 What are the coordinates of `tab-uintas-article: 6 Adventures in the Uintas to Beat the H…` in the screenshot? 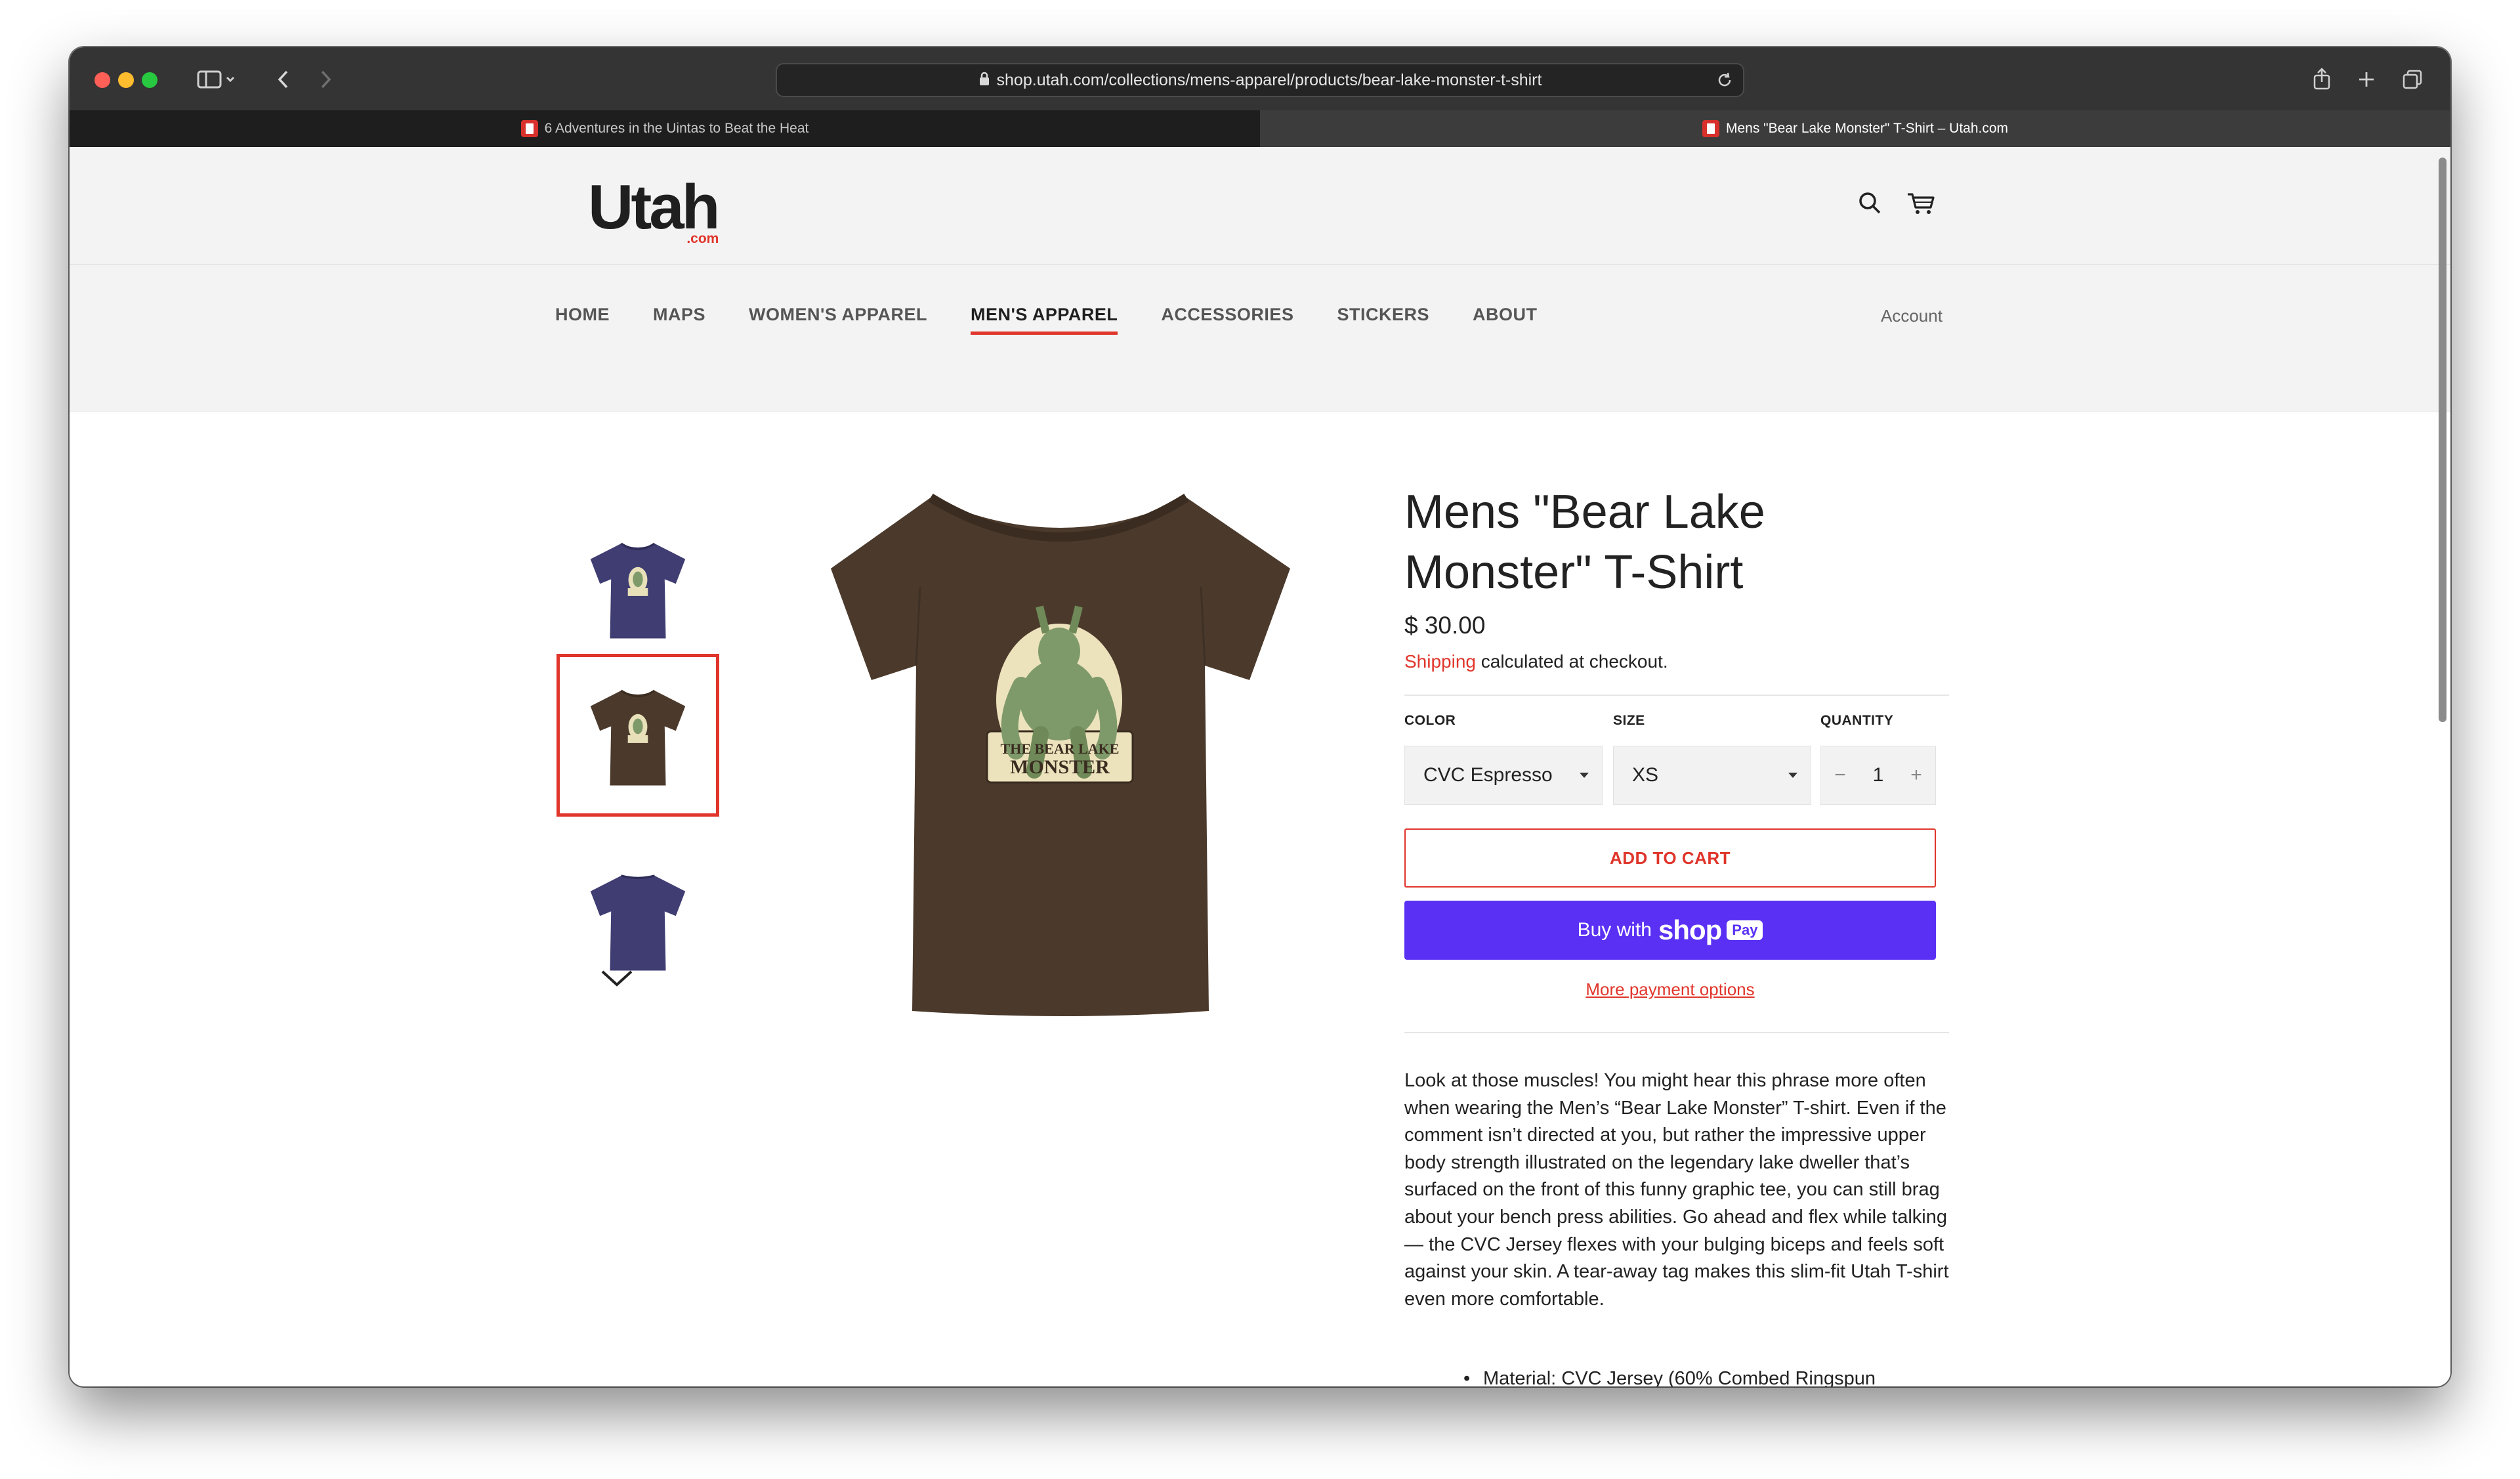 It's located at (665, 128).